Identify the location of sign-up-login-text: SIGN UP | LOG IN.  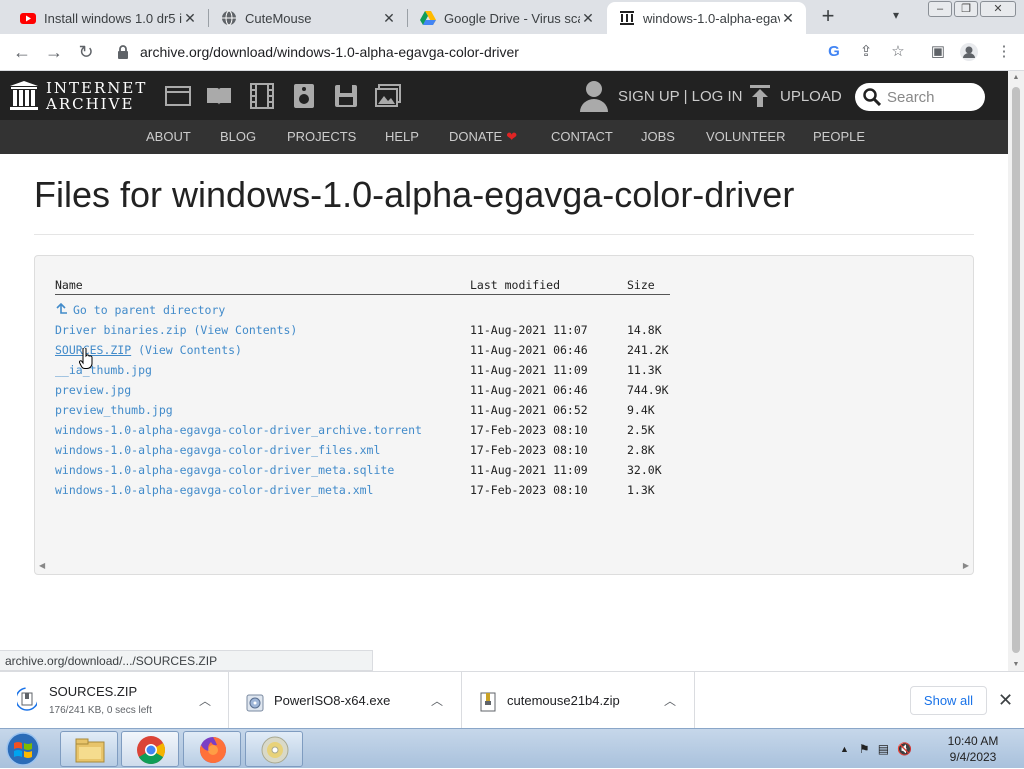
(680, 96).